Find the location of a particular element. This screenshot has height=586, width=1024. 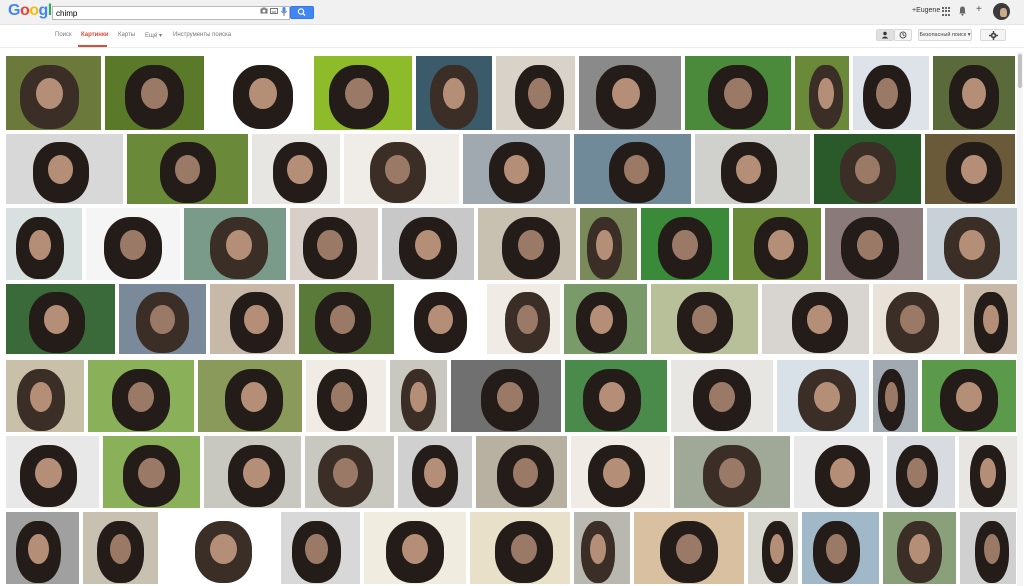

tab-search-tools: Инструменты поиска is located at coordinates (202, 35).